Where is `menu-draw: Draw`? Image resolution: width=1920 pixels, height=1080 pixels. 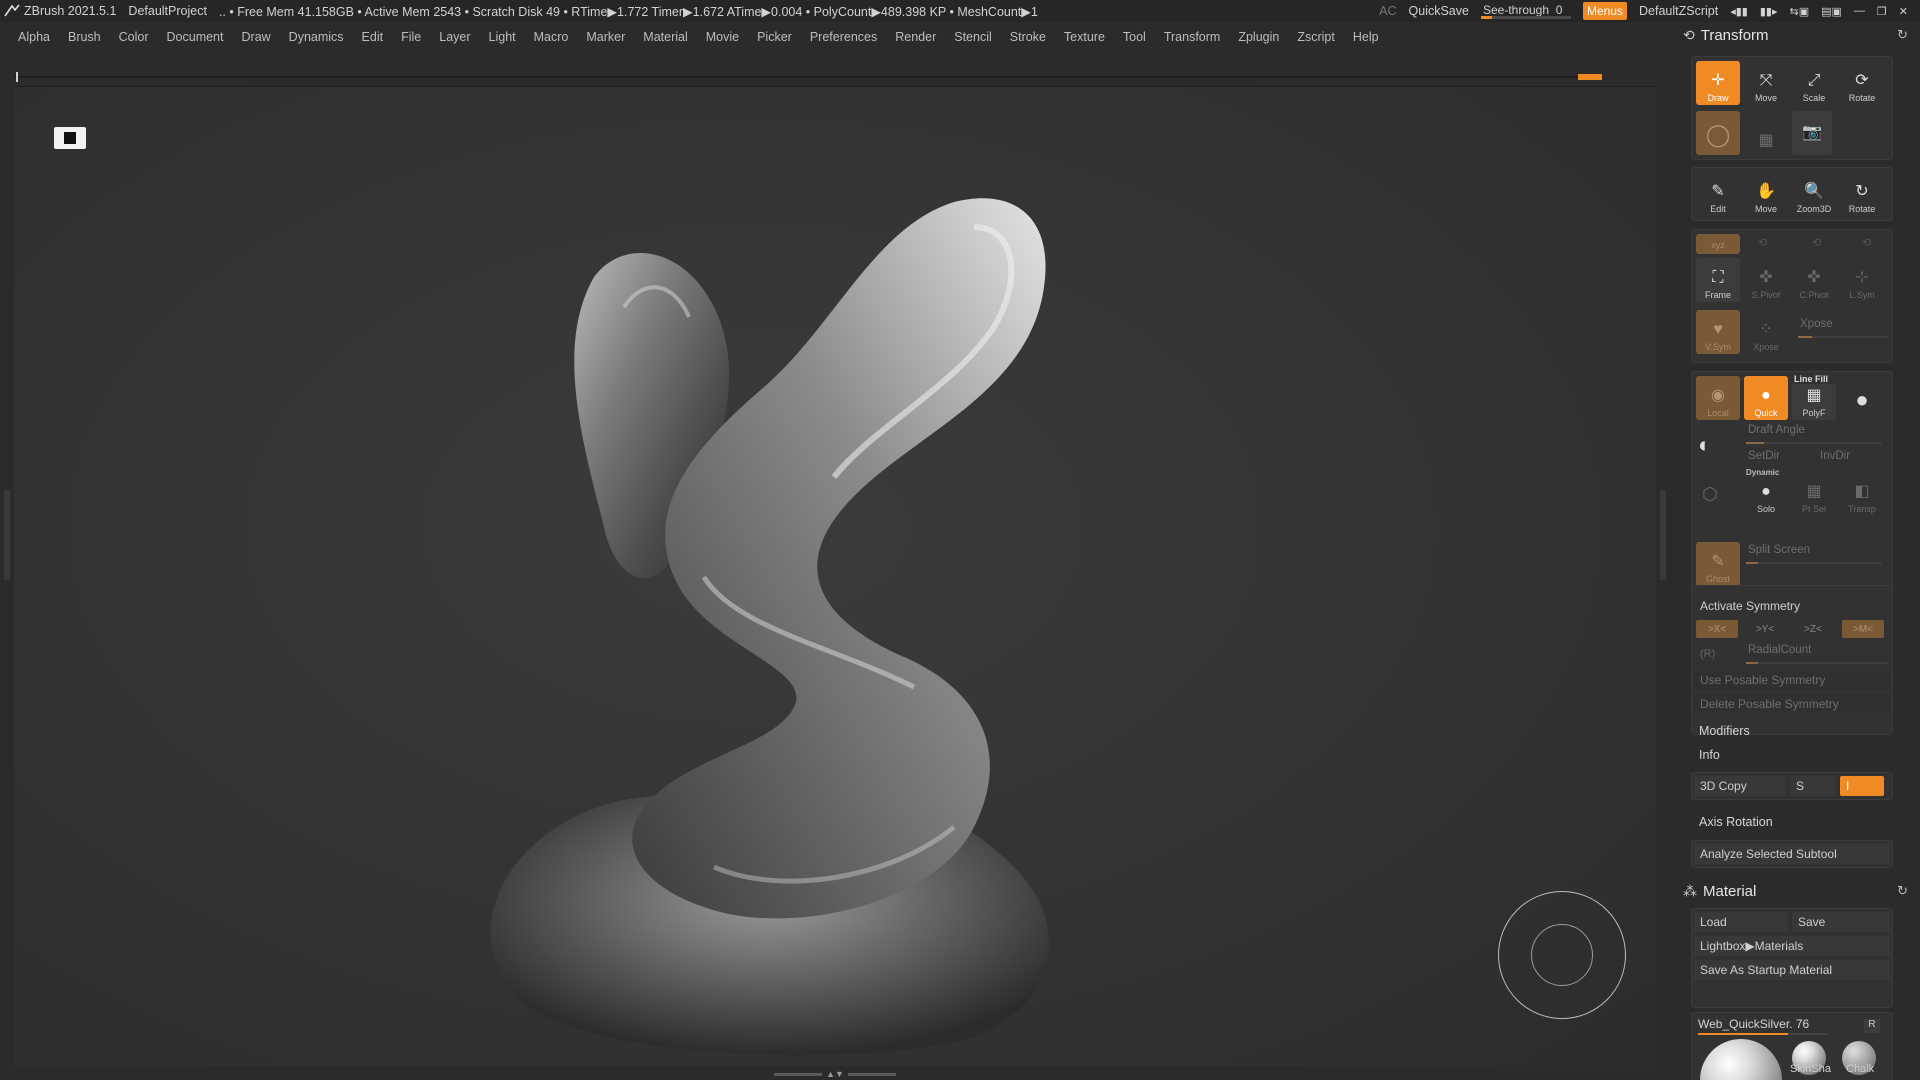 menu-draw: Draw is located at coordinates (256, 37).